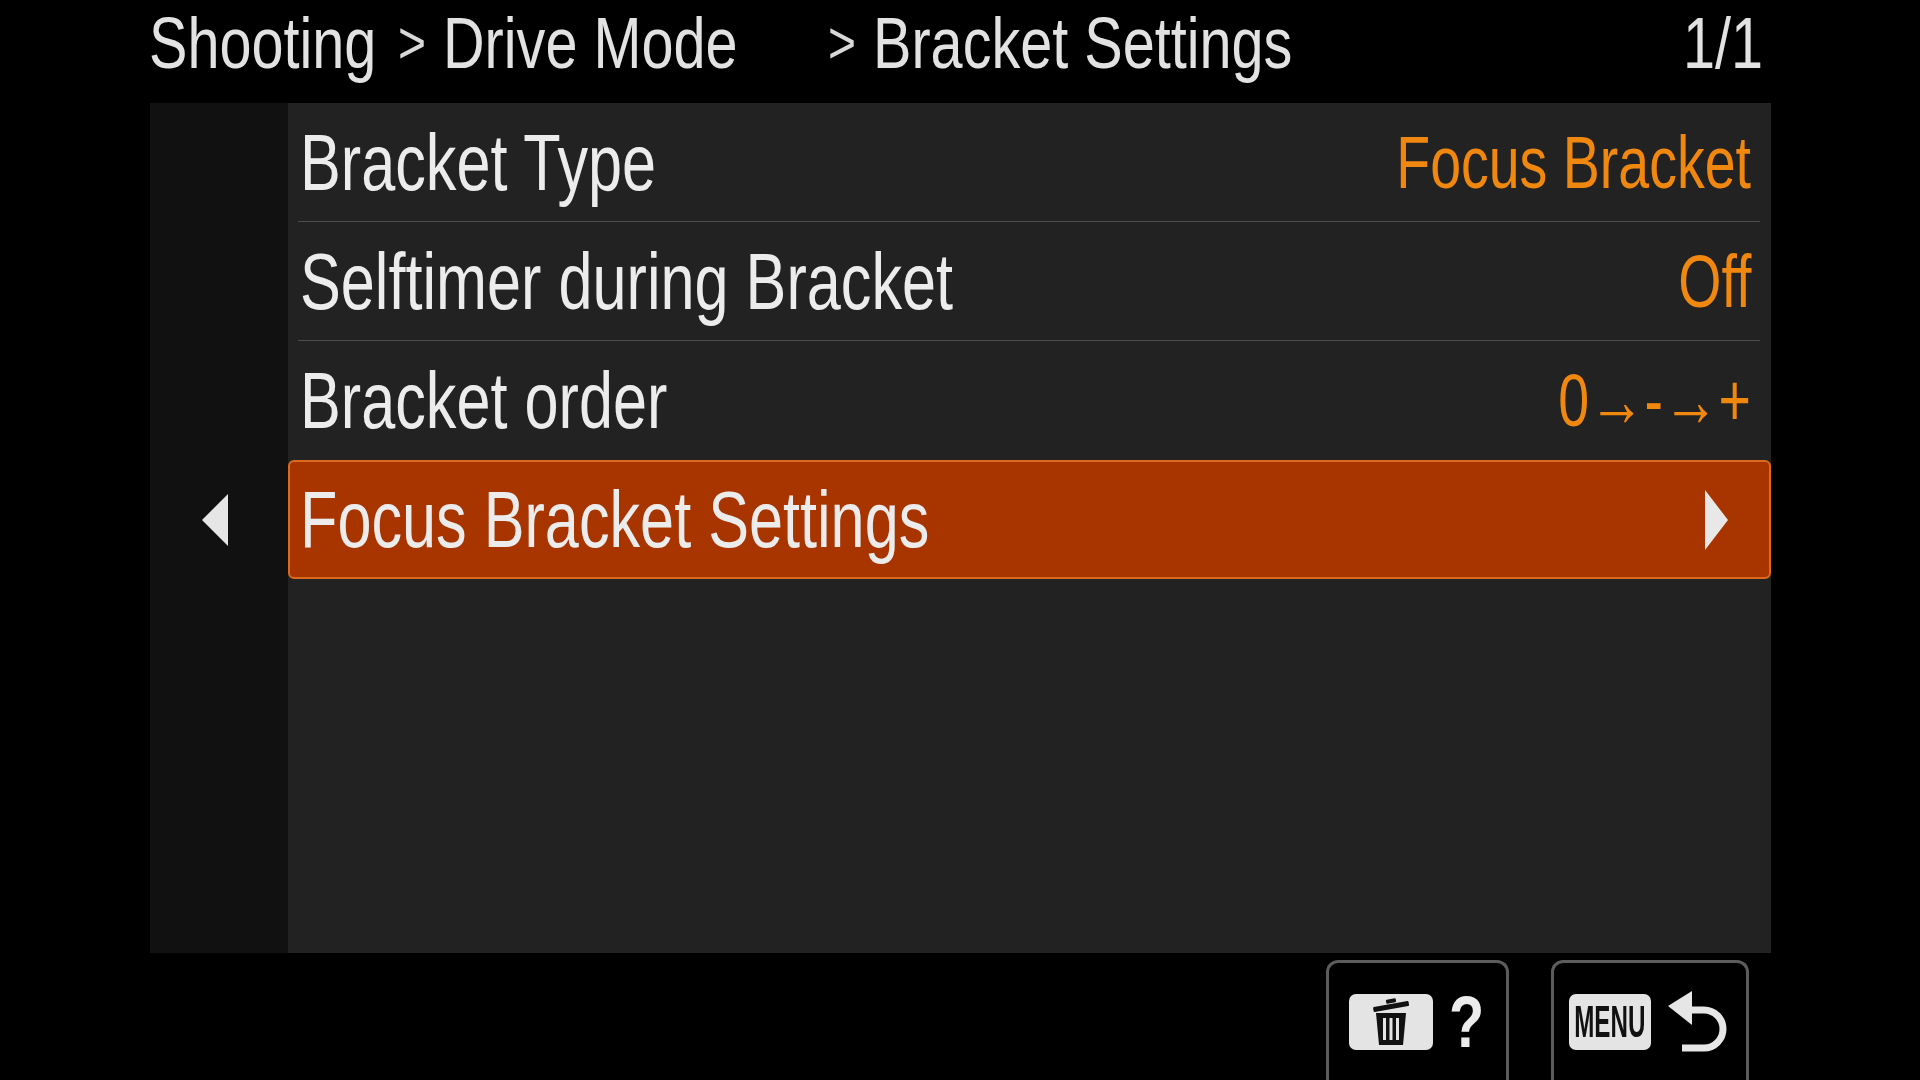  I want to click on page-indicator: 1/1, so click(1722, 42).